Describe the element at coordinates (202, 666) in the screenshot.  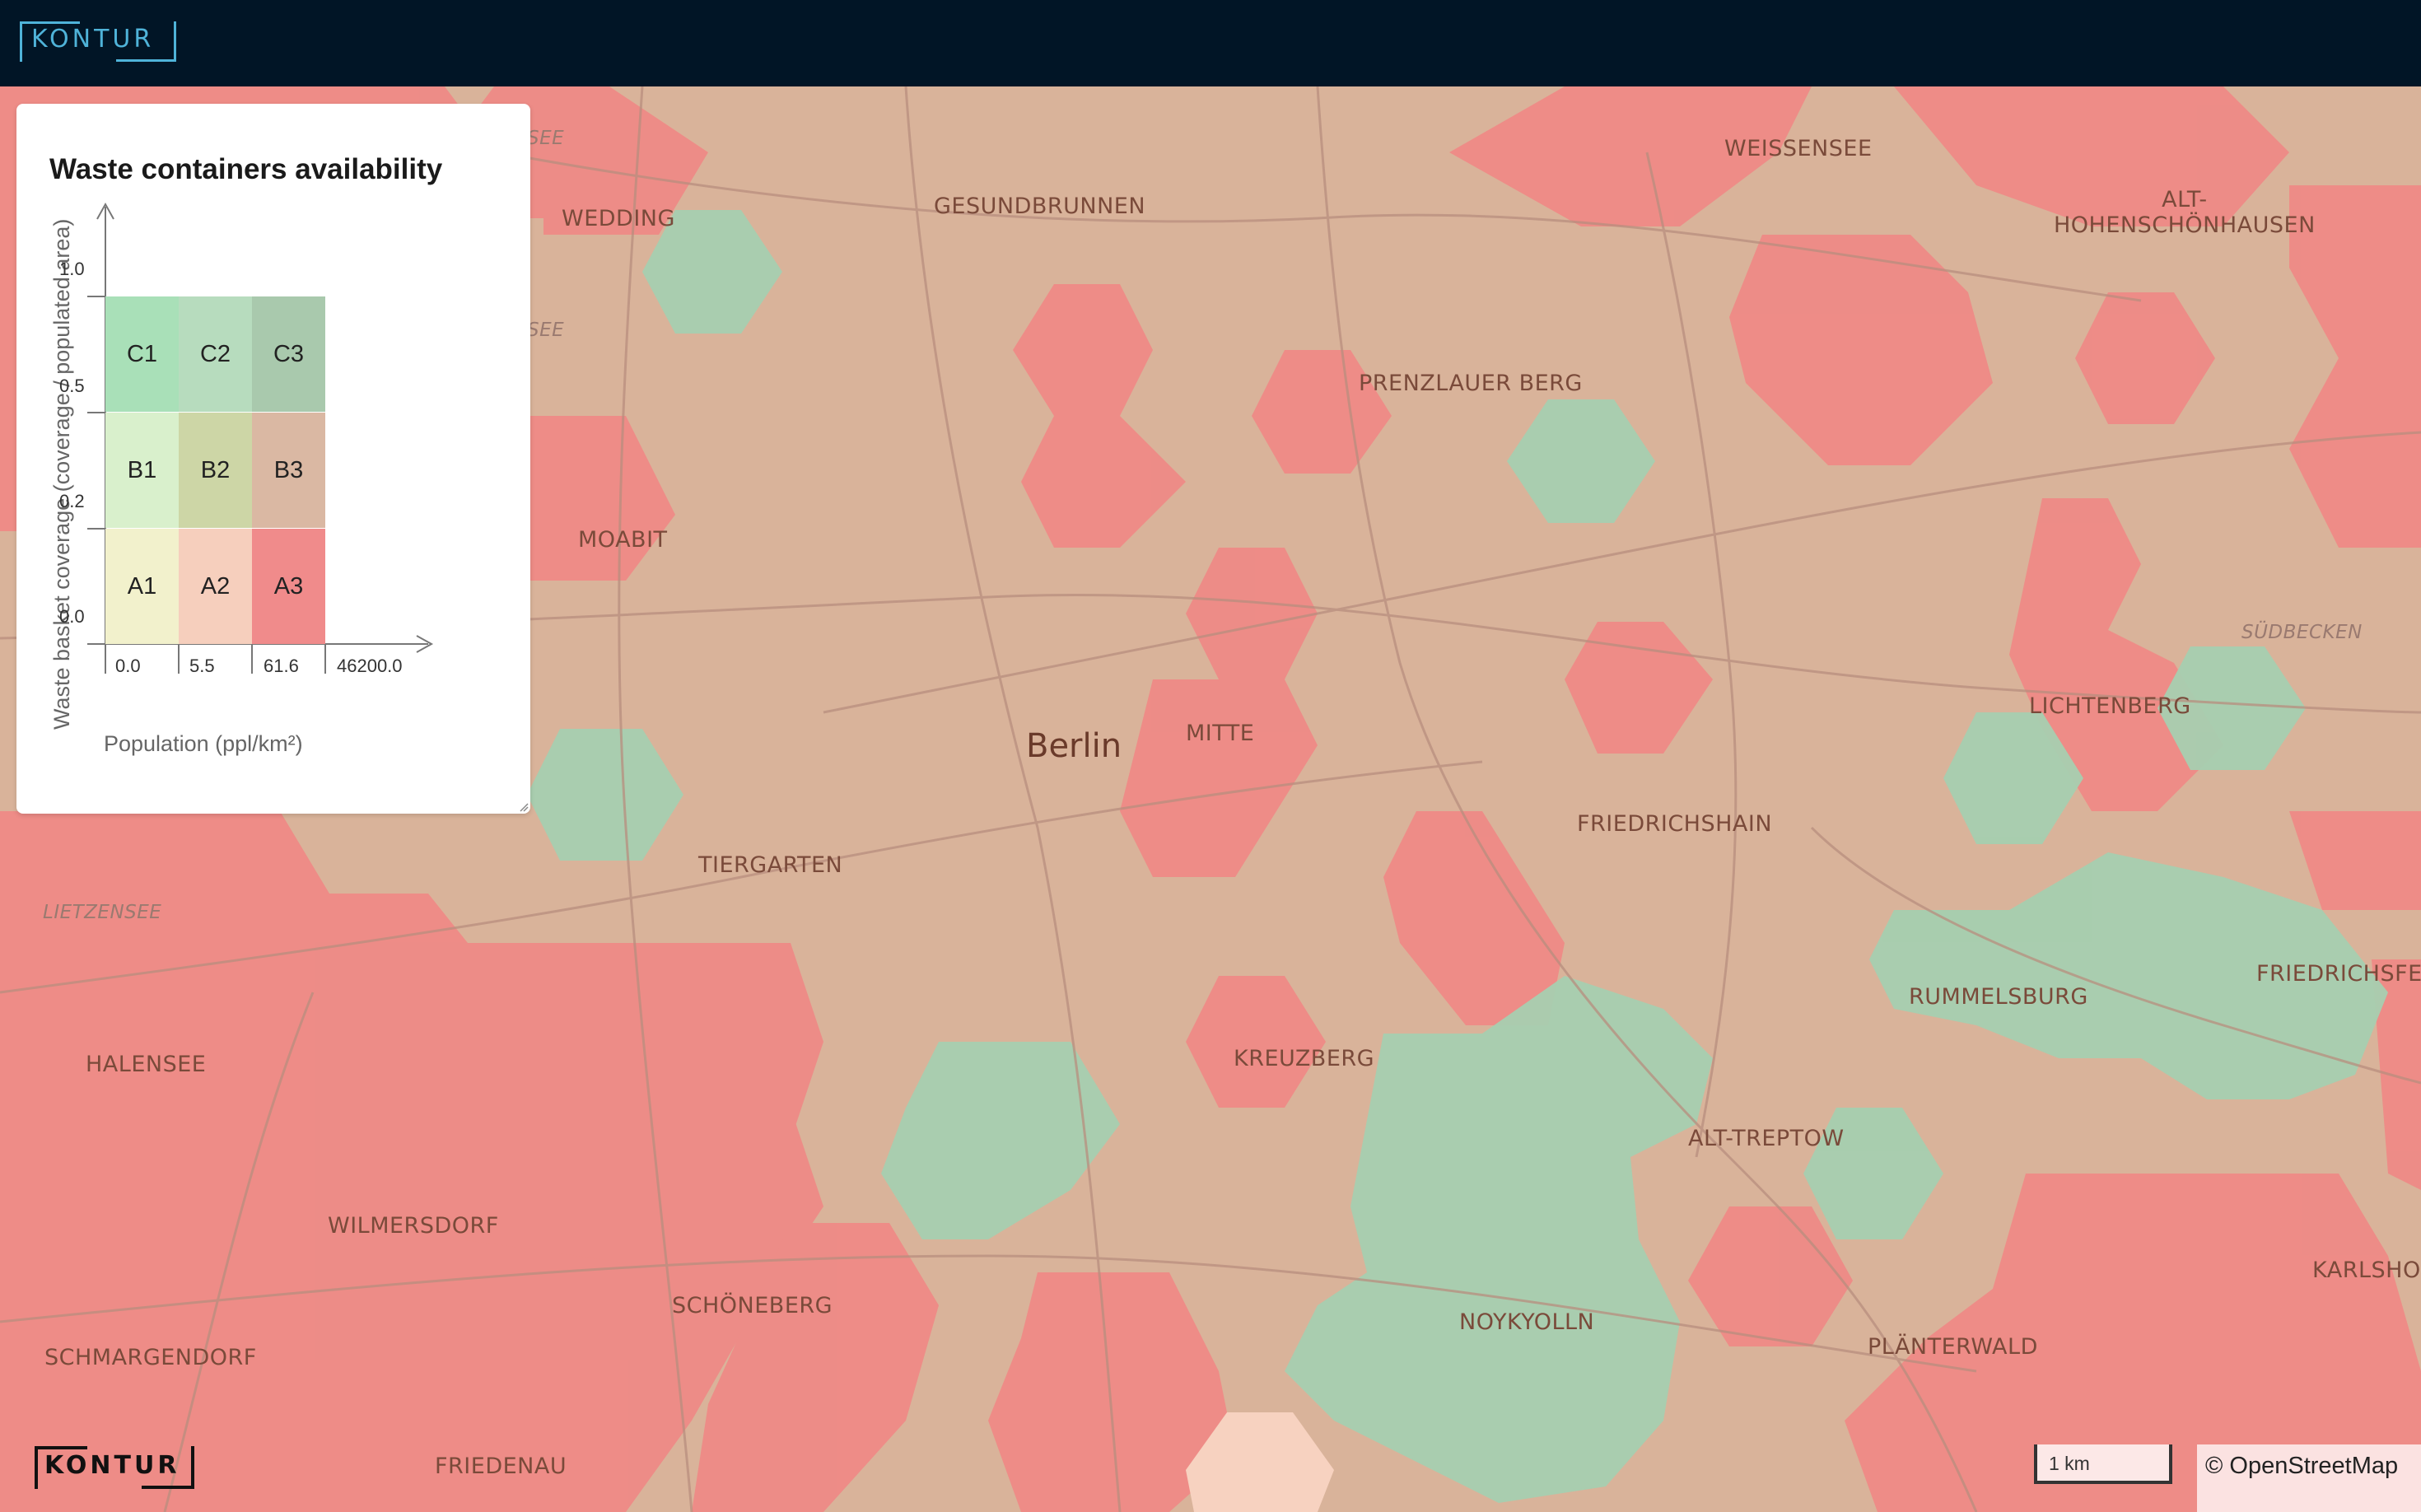
I see `x-tick: 5.5` at that location.